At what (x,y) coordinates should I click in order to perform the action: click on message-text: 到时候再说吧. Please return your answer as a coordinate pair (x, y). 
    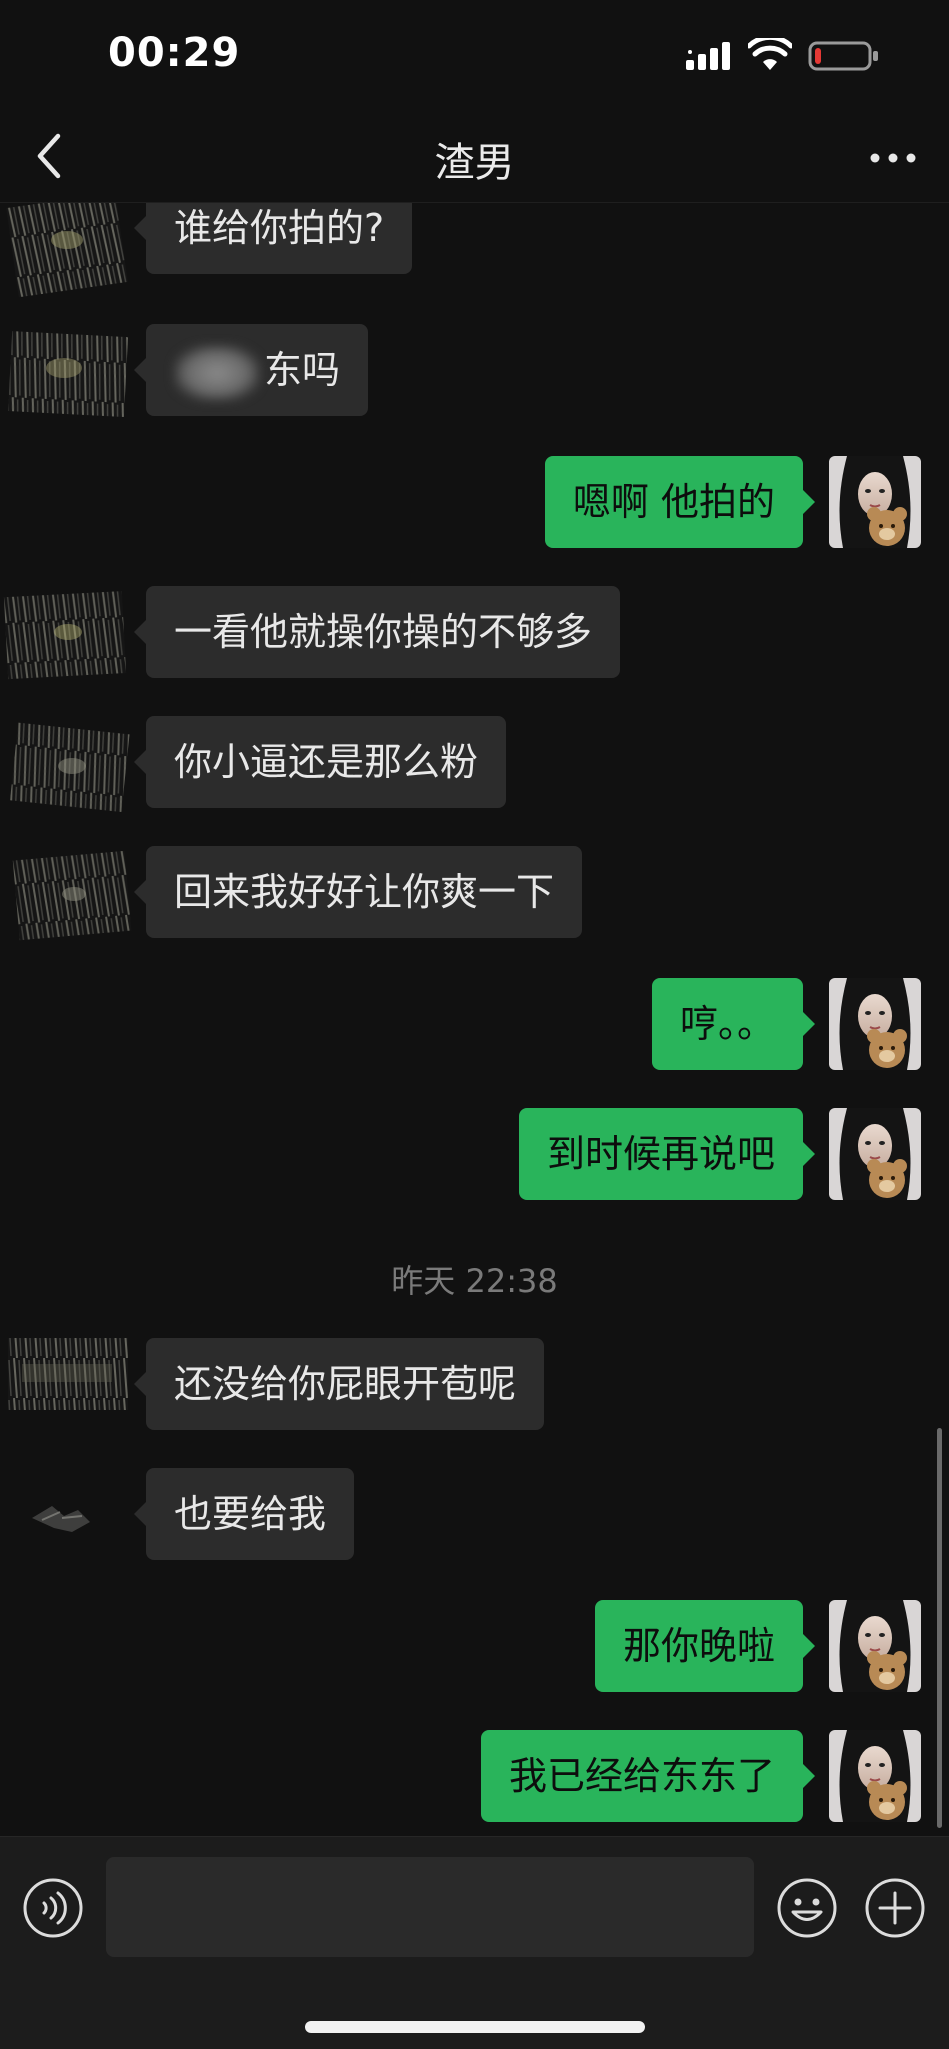
    Looking at the image, I should click on (660, 1154).